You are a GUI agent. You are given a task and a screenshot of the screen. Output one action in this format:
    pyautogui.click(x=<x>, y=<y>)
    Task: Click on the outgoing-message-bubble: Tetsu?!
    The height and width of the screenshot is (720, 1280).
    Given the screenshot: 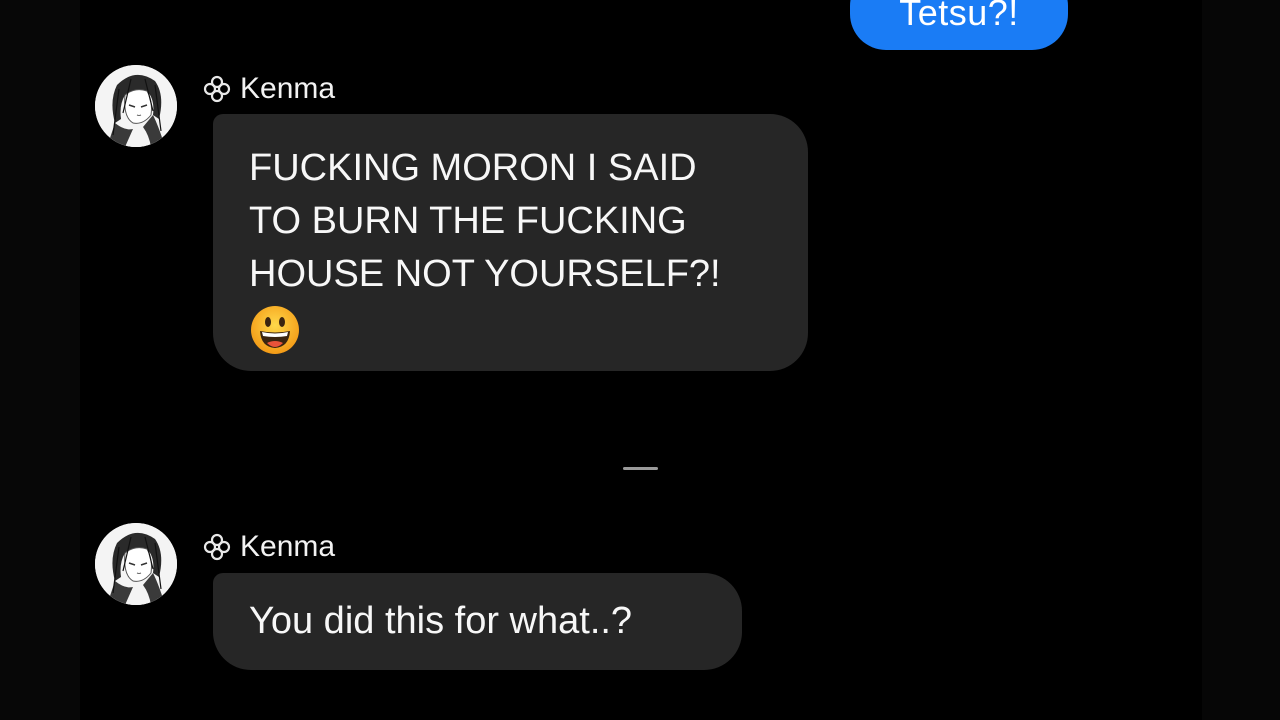 What is the action you would take?
    pyautogui.click(x=959, y=25)
    